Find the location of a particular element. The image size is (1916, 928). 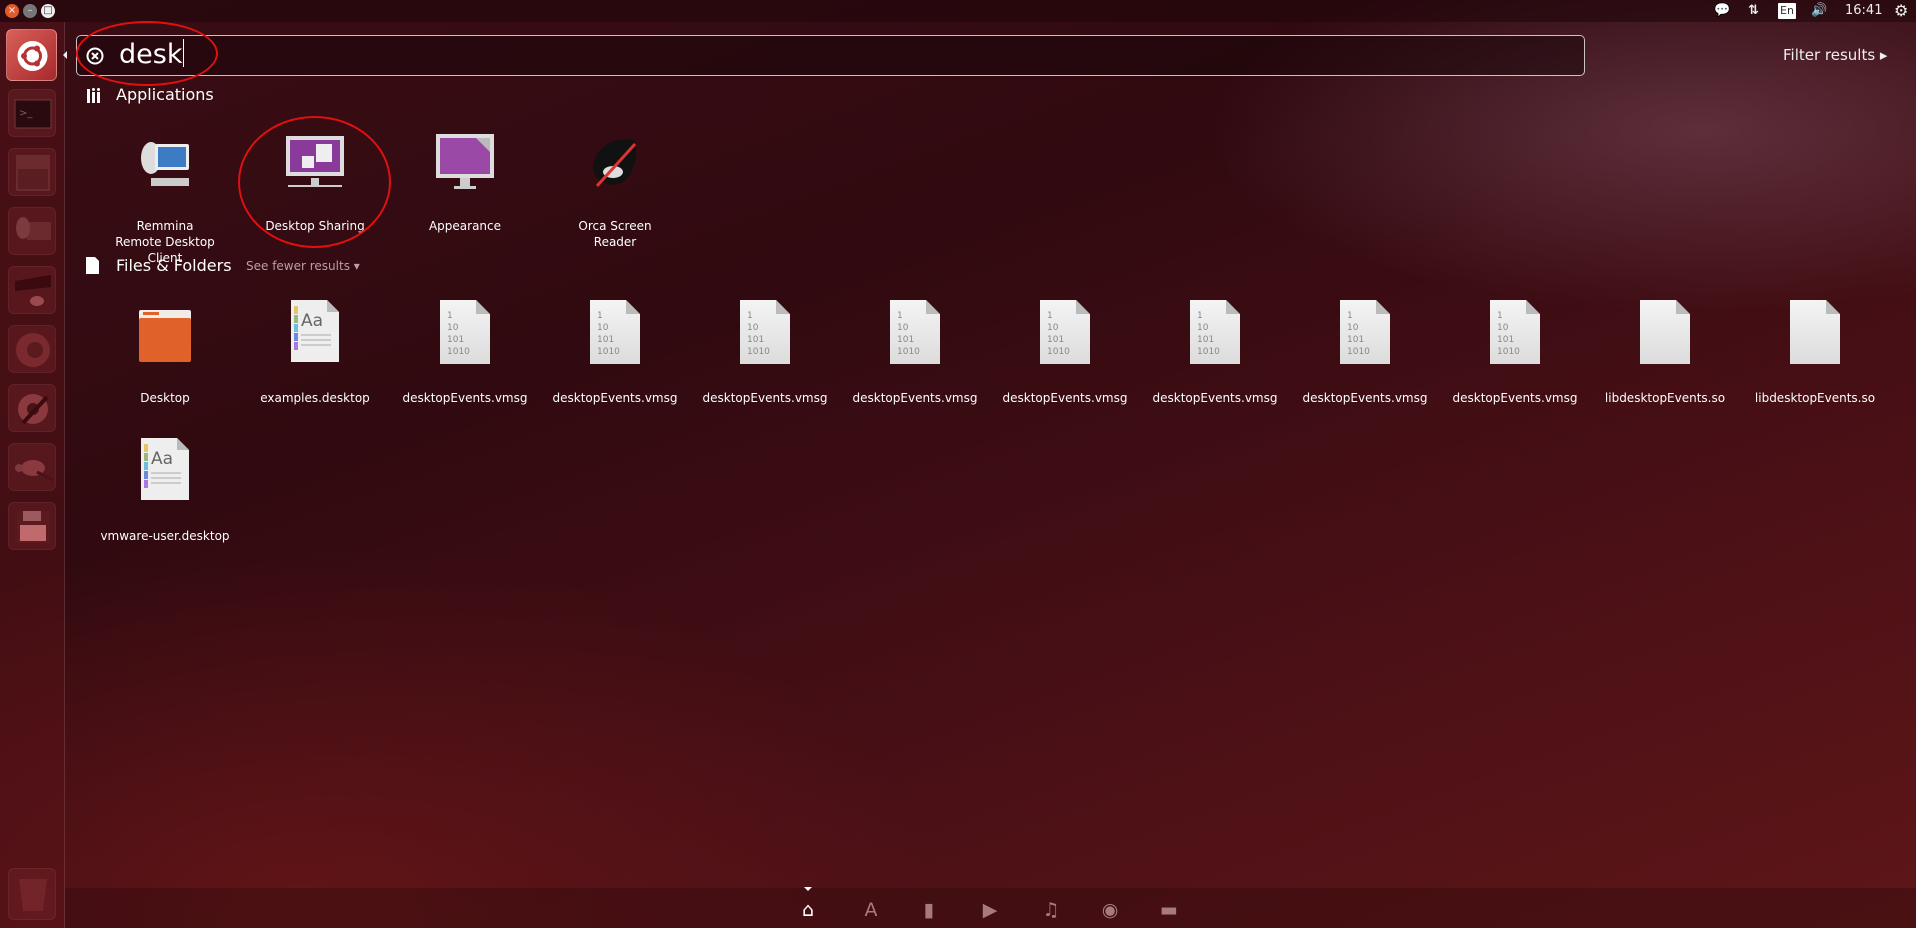

launcher-firefox is located at coordinates (32, 349).